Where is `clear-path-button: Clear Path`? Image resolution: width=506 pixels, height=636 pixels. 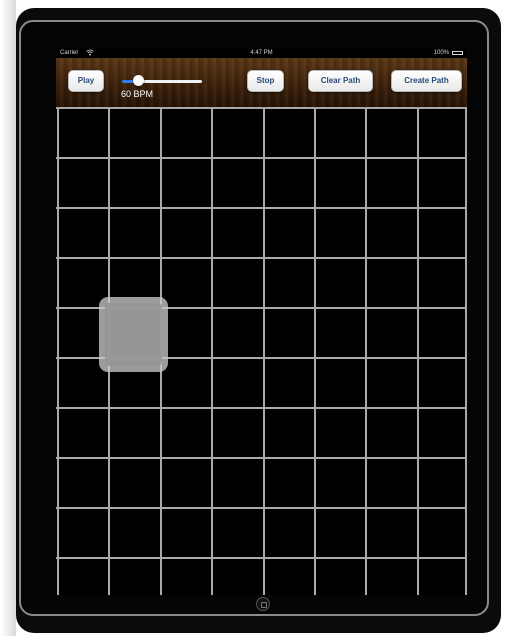 clear-path-button: Clear Path is located at coordinates (340, 81).